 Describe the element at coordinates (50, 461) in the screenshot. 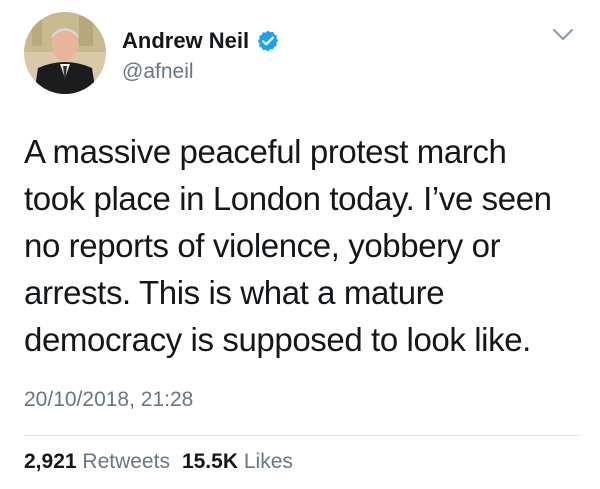

I see `retweets-count: 2,921` at that location.